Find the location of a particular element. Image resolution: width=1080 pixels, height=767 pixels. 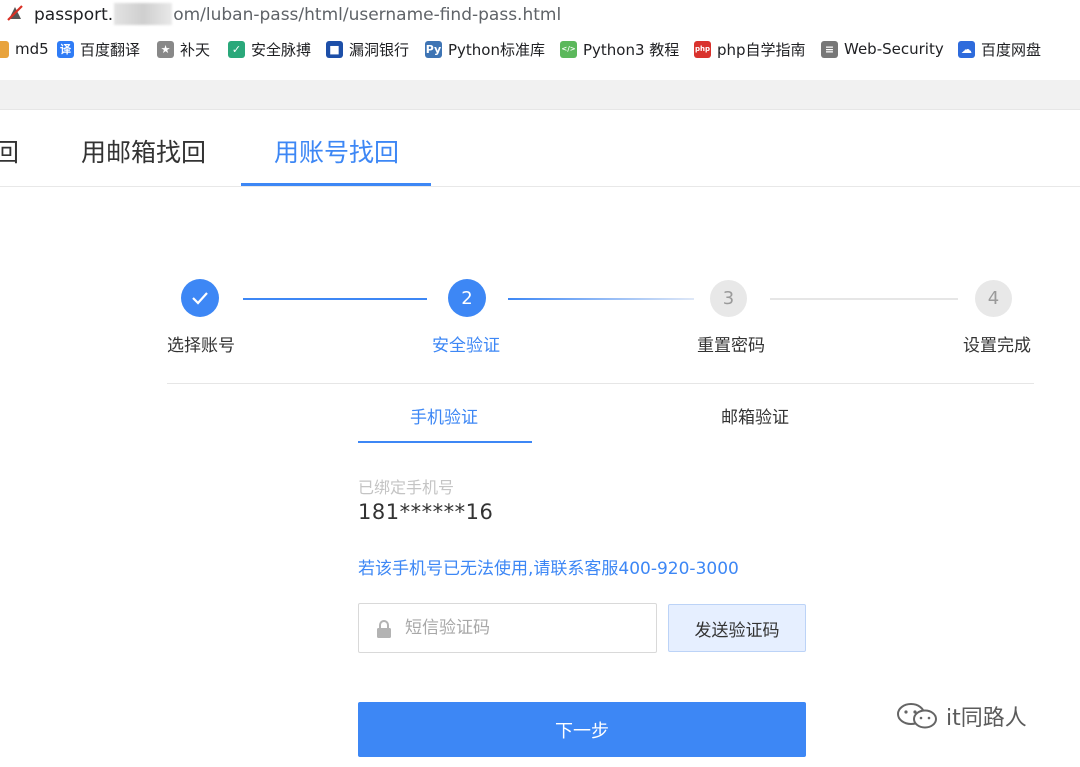

step-3-circle: 3 is located at coordinates (728, 298).